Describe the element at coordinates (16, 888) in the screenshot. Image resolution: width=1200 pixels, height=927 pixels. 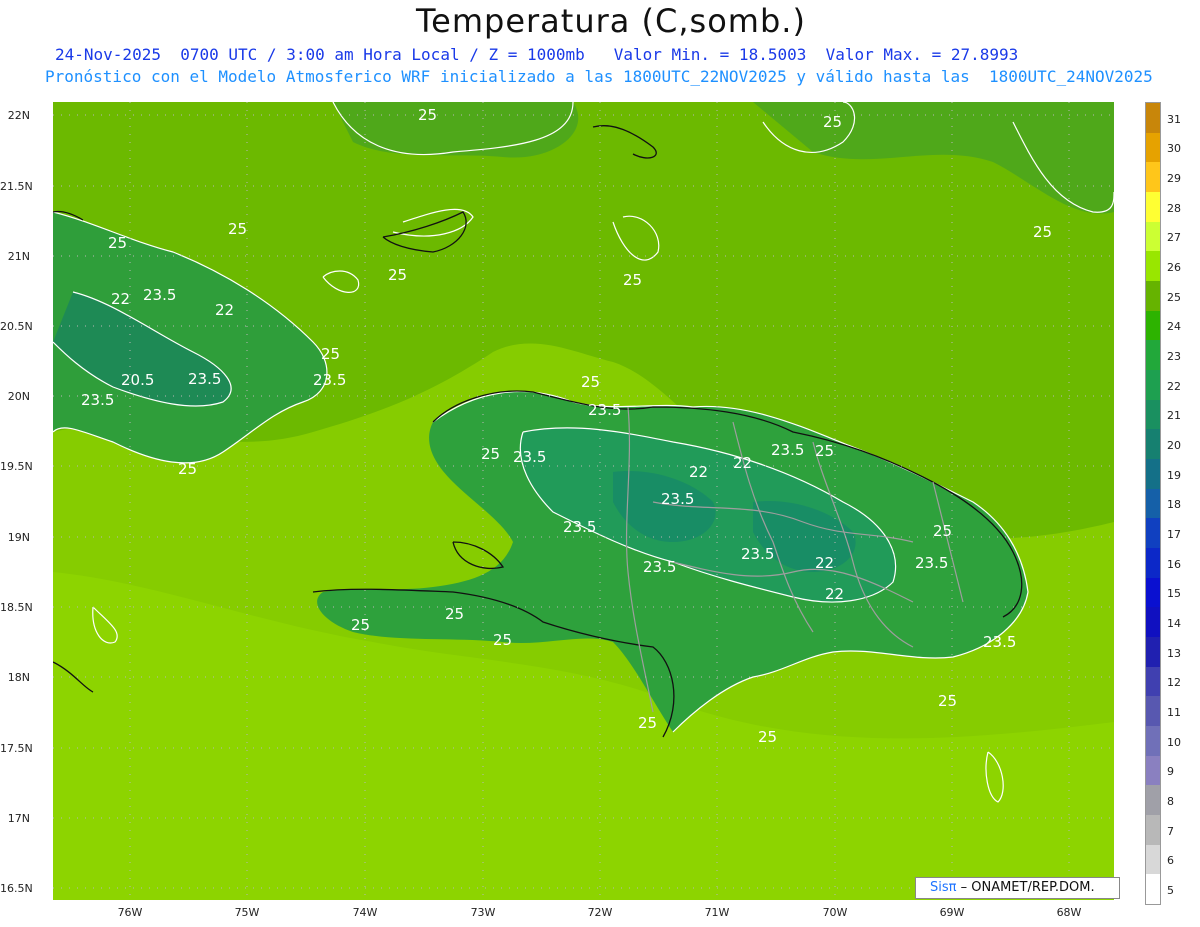
I see `lat-label: 16.5N` at that location.